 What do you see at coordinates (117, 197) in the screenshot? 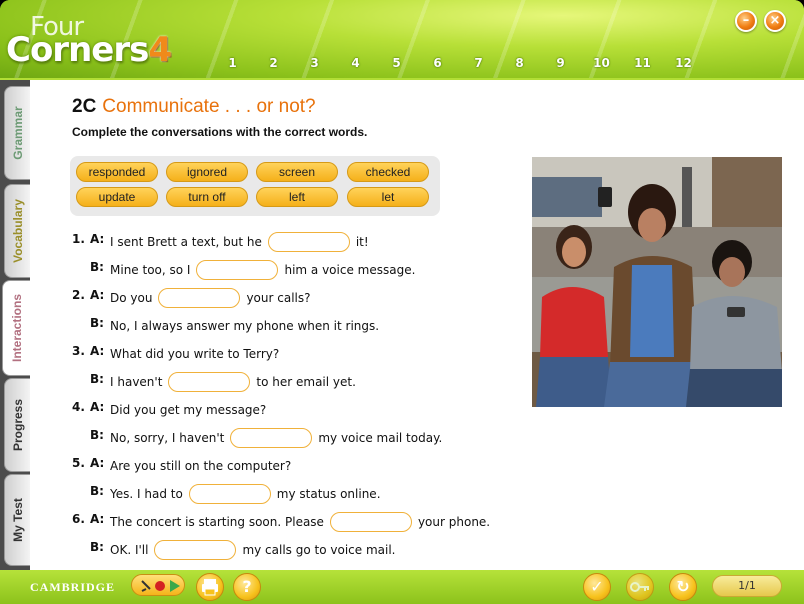
I see `word-chip-update: update` at bounding box center [117, 197].